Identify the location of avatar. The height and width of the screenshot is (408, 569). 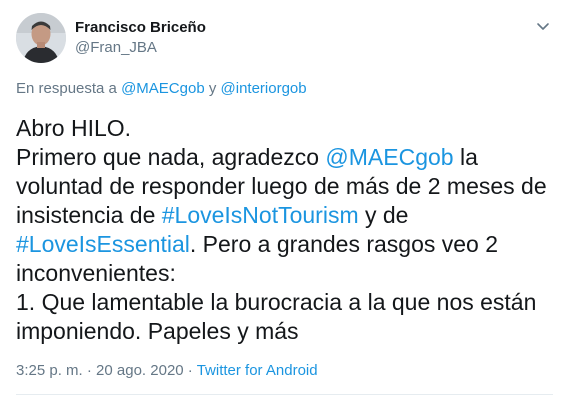
(41, 38).